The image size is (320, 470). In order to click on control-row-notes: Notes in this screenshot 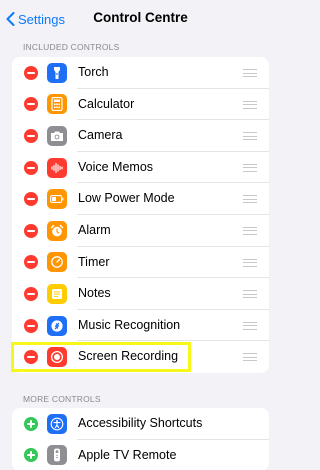, I will do `click(140, 294)`.